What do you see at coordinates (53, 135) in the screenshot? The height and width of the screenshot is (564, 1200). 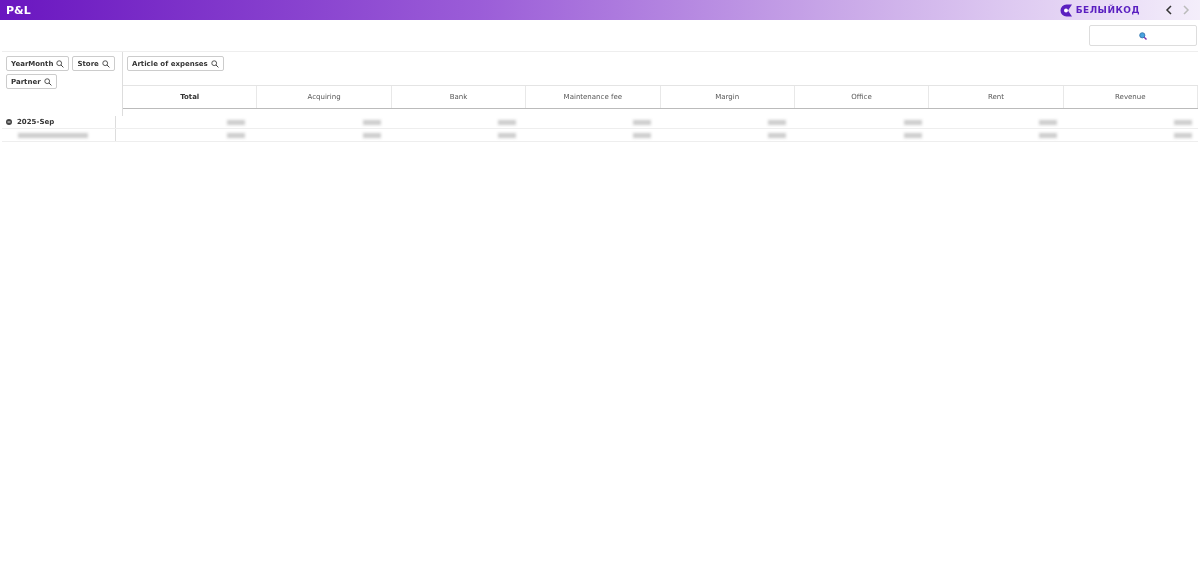 I see `blurred-row-label` at bounding box center [53, 135].